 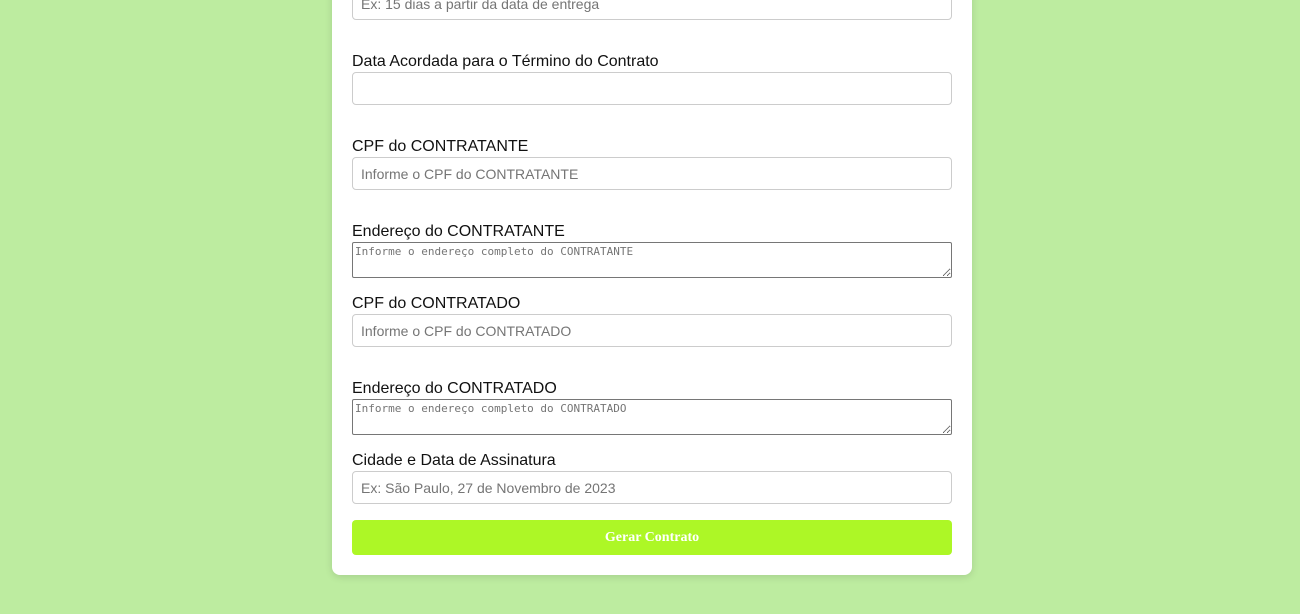 I want to click on signing-city-date-label: Cidade e Data de Assinatura, so click(x=454, y=460).